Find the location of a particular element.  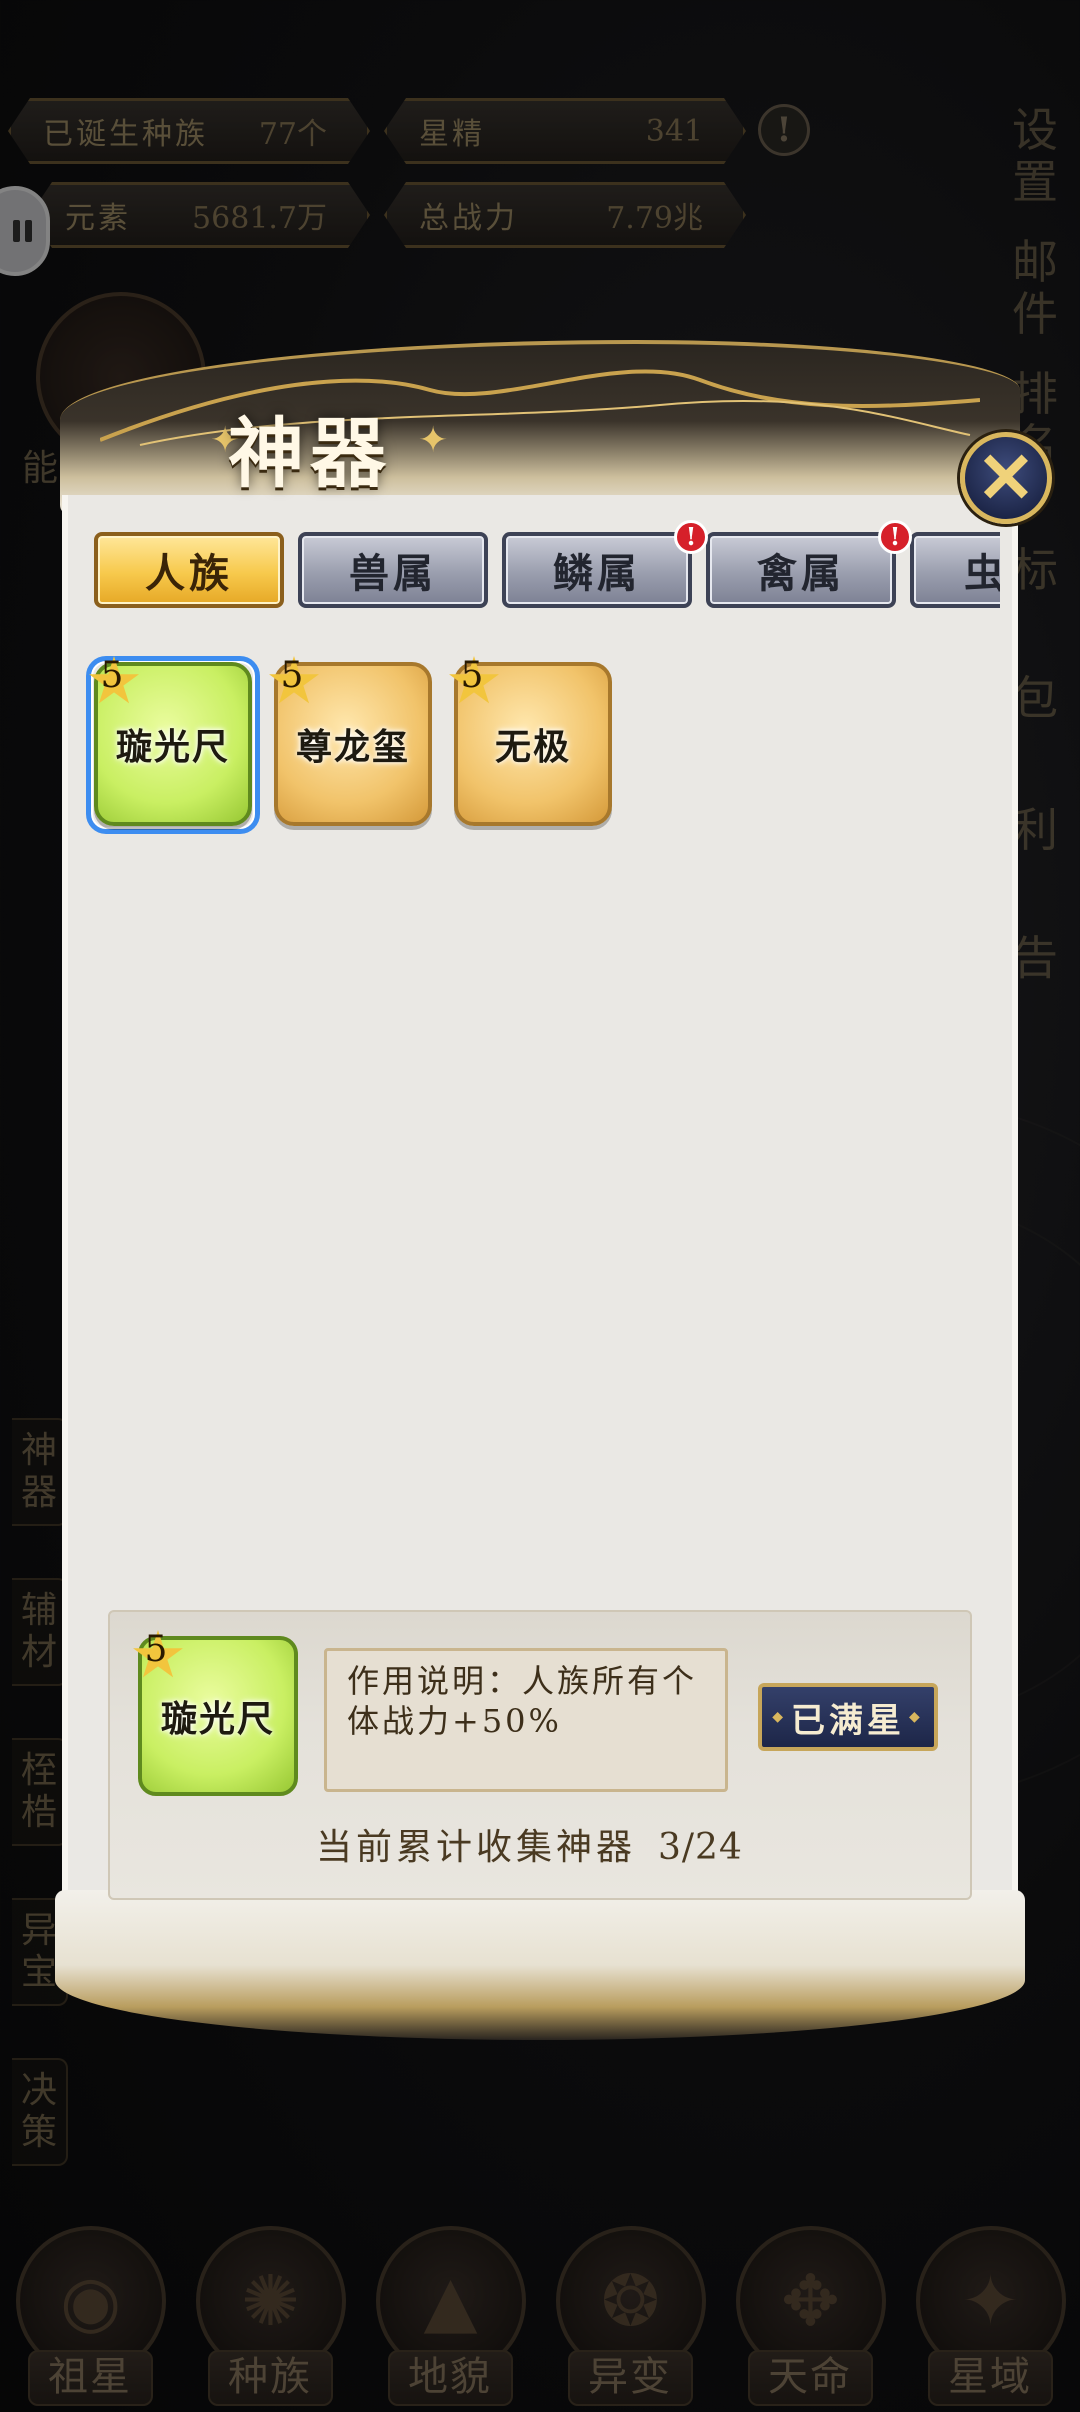

tab-label: 虫 is located at coordinates (982, 573).